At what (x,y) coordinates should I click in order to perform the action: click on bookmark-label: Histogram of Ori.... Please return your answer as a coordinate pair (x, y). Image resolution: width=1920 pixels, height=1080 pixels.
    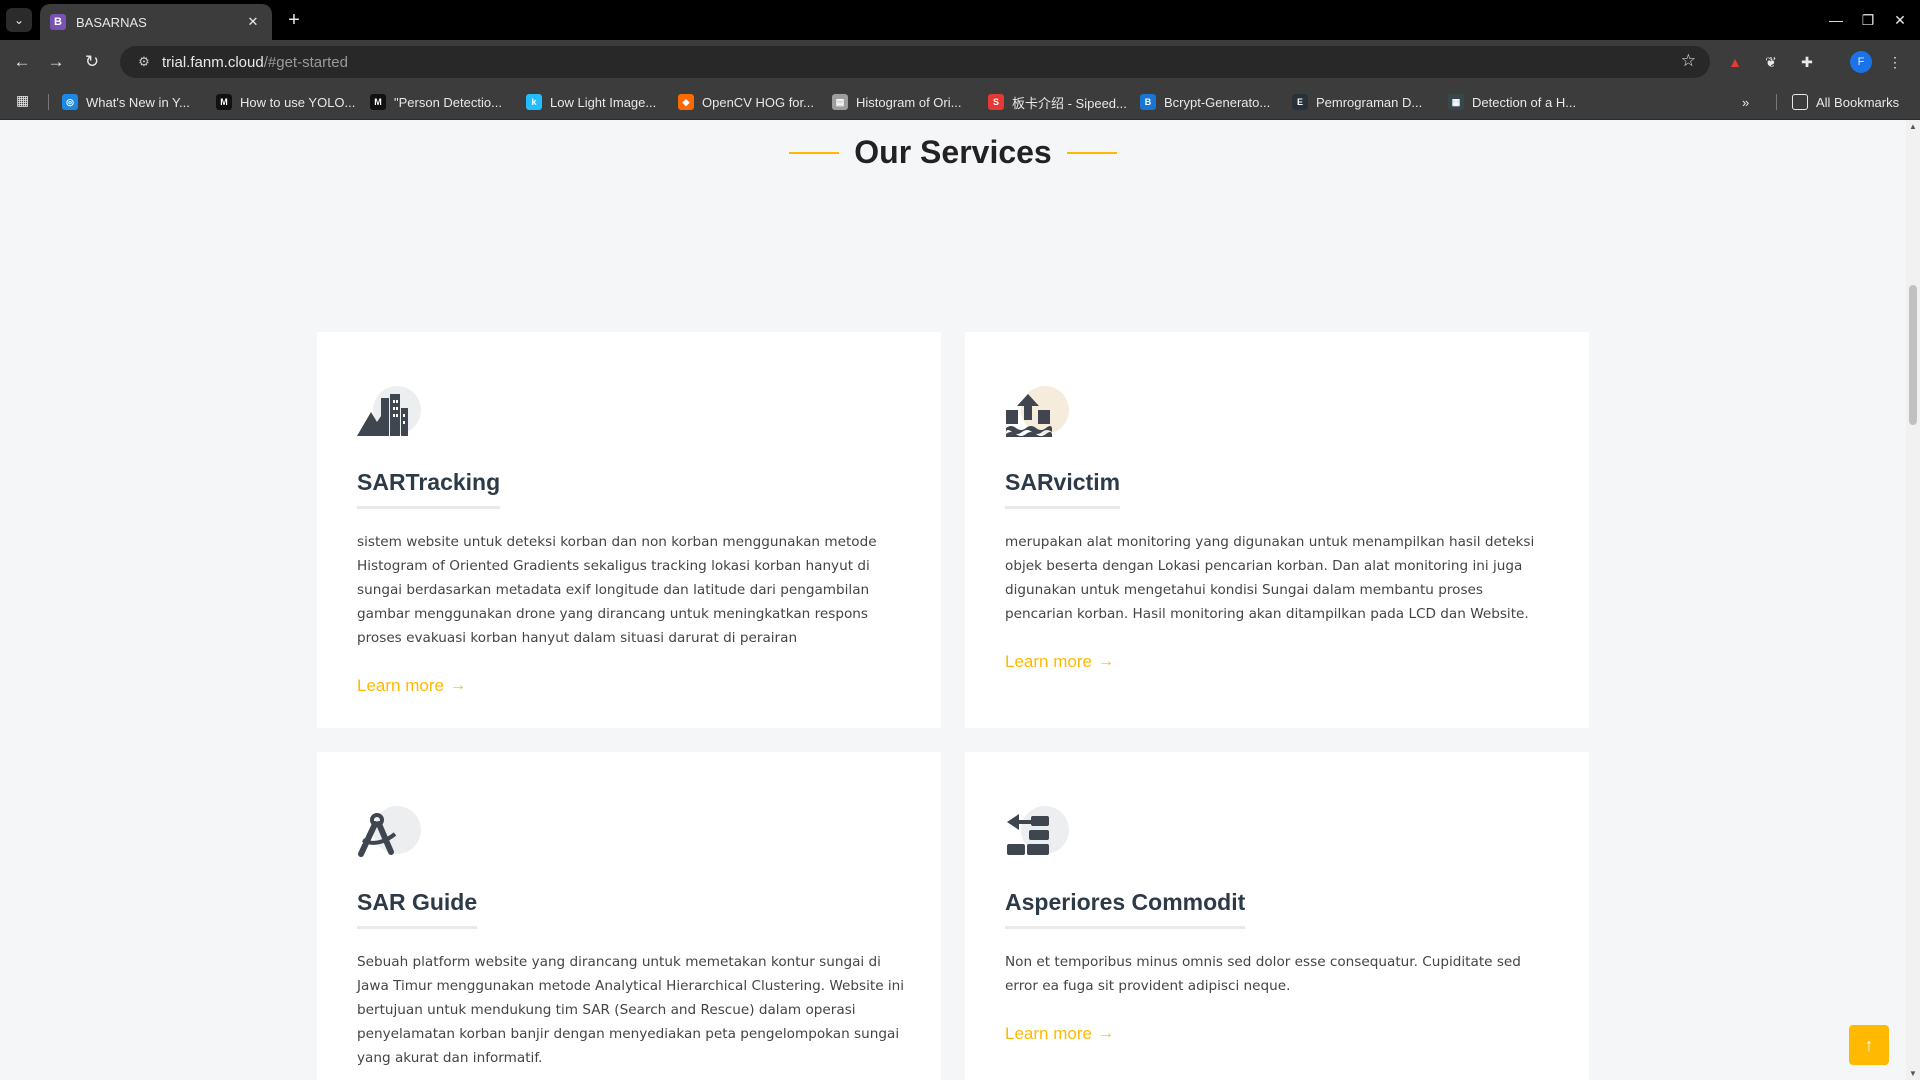
    Looking at the image, I should click on (909, 102).